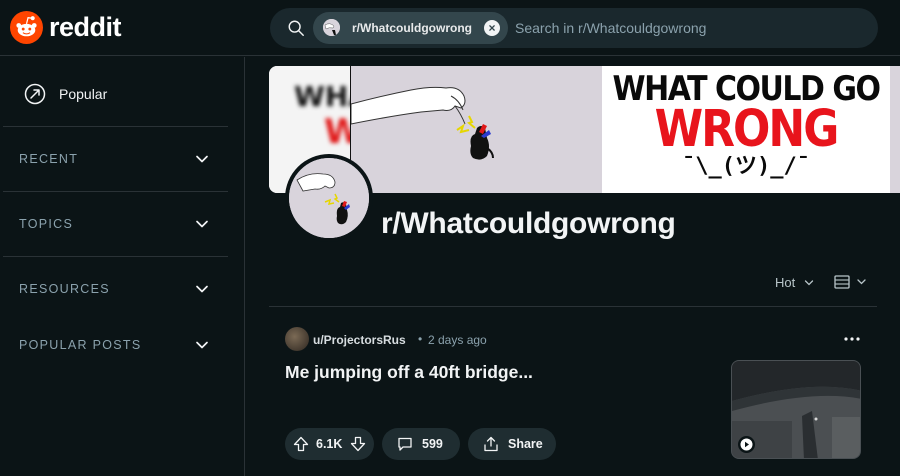 This screenshot has height=476, width=900. Describe the element at coordinates (491, 444) in the screenshot. I see `share-icon` at that location.